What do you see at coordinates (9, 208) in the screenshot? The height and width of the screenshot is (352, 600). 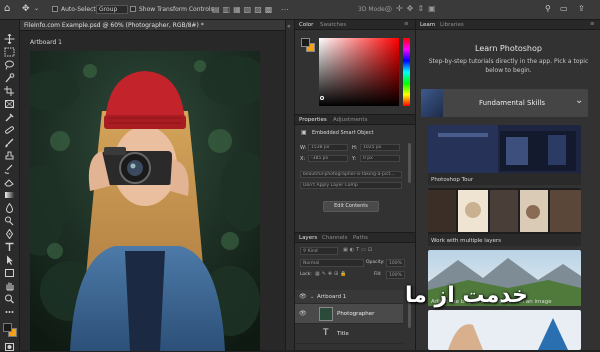 I see `blur-tool-icon` at bounding box center [9, 208].